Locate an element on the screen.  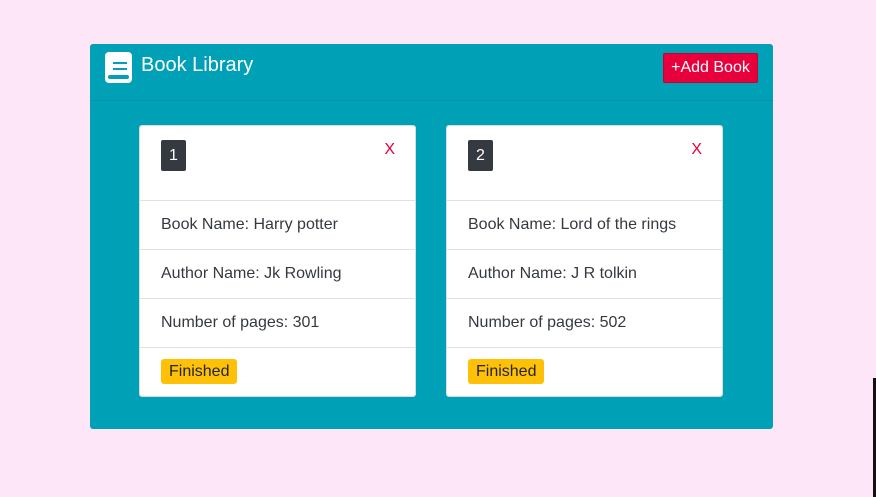
book-name: Book Name: Harry potter is located at coordinates (277, 225).